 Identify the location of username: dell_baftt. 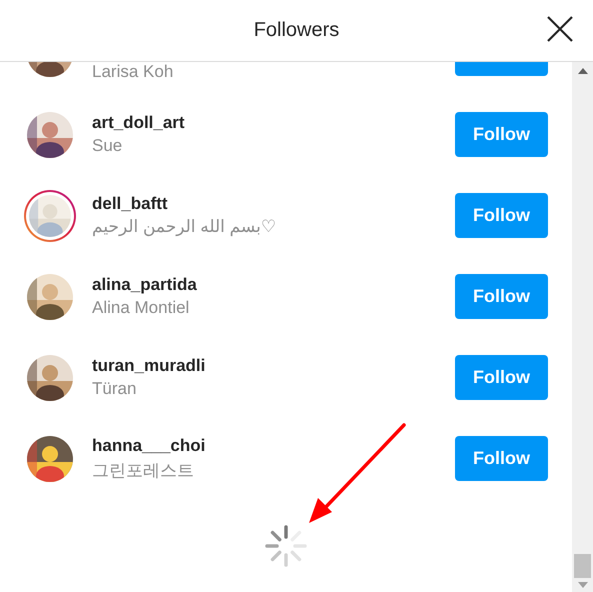
(266, 204).